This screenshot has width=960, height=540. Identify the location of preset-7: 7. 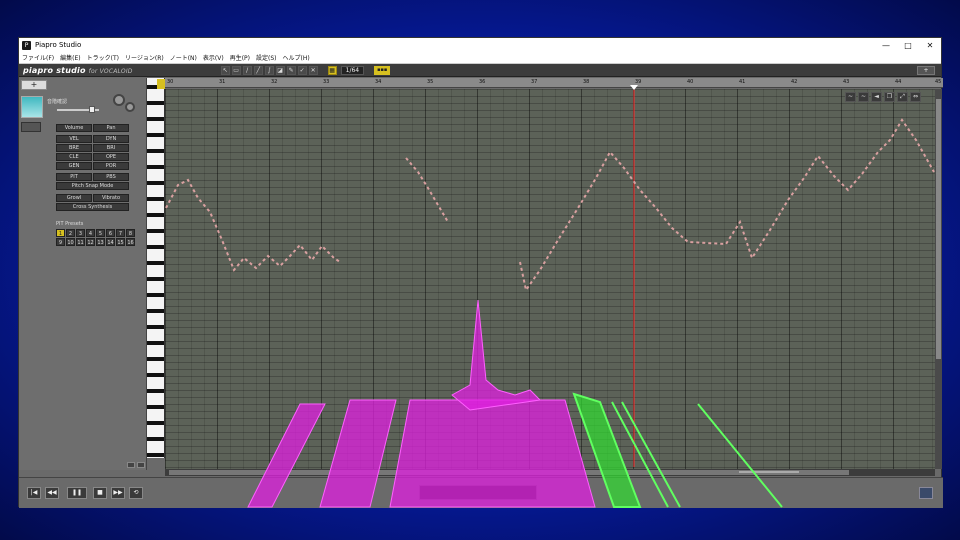
(120, 233).